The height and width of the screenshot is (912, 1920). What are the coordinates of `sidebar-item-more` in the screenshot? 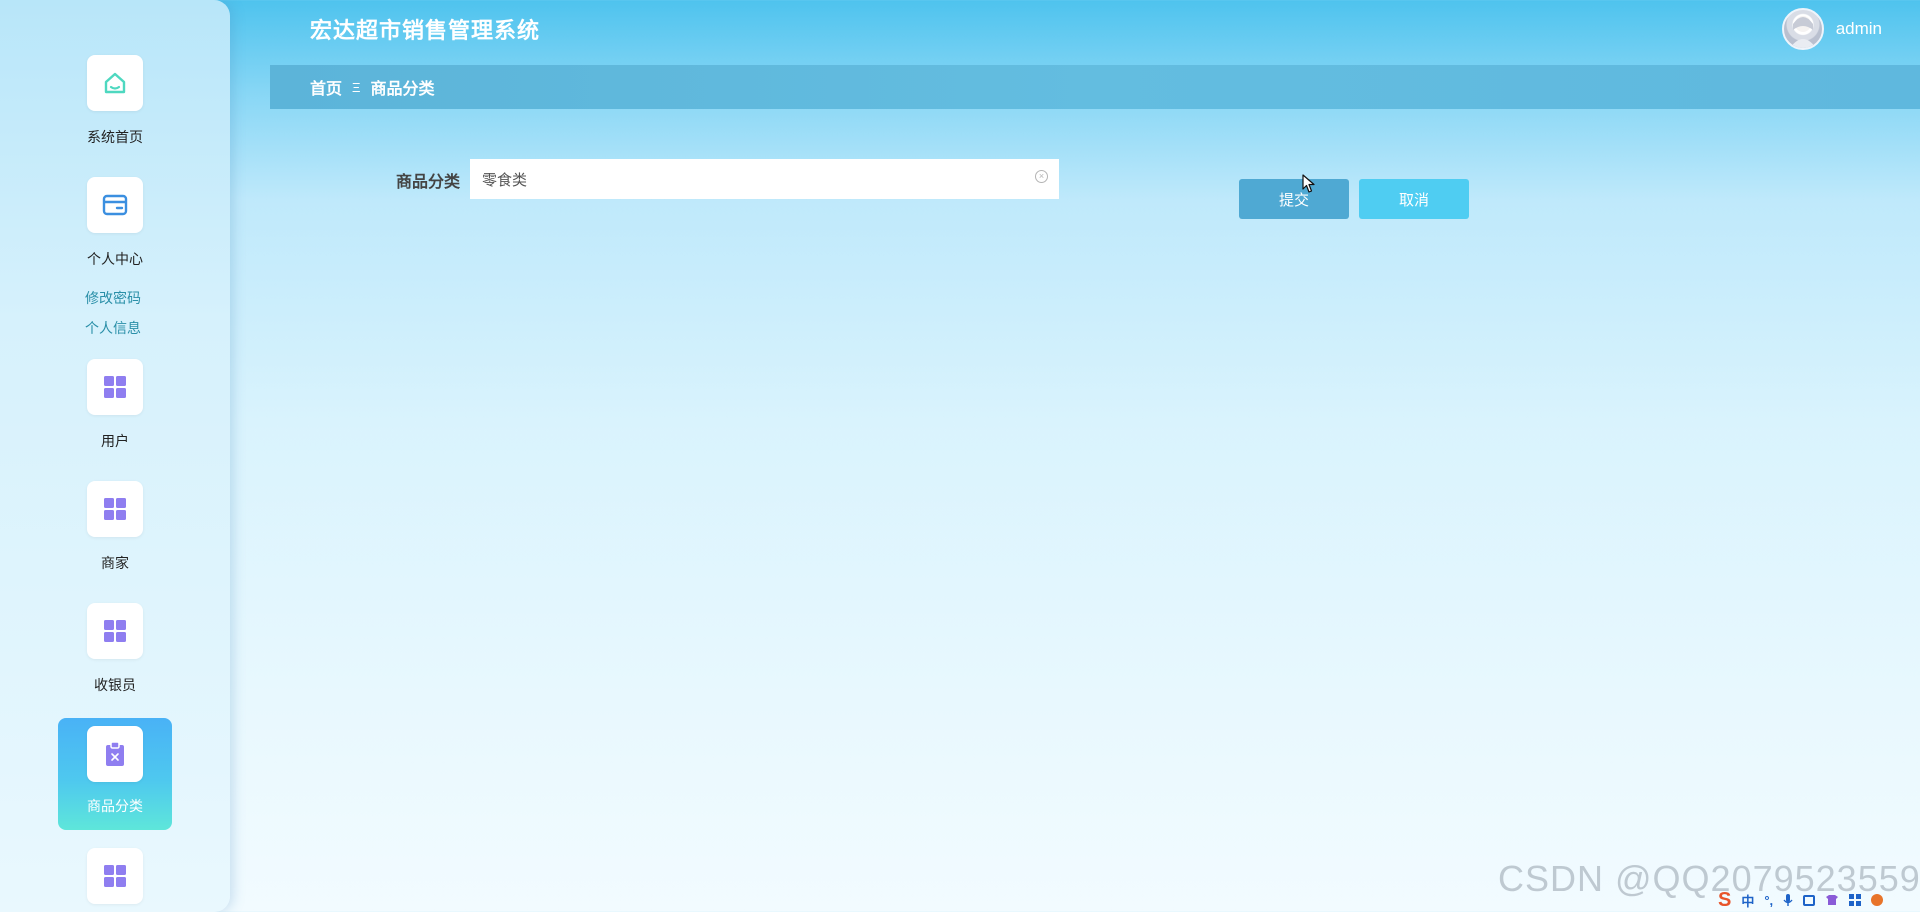 It's located at (115, 876).